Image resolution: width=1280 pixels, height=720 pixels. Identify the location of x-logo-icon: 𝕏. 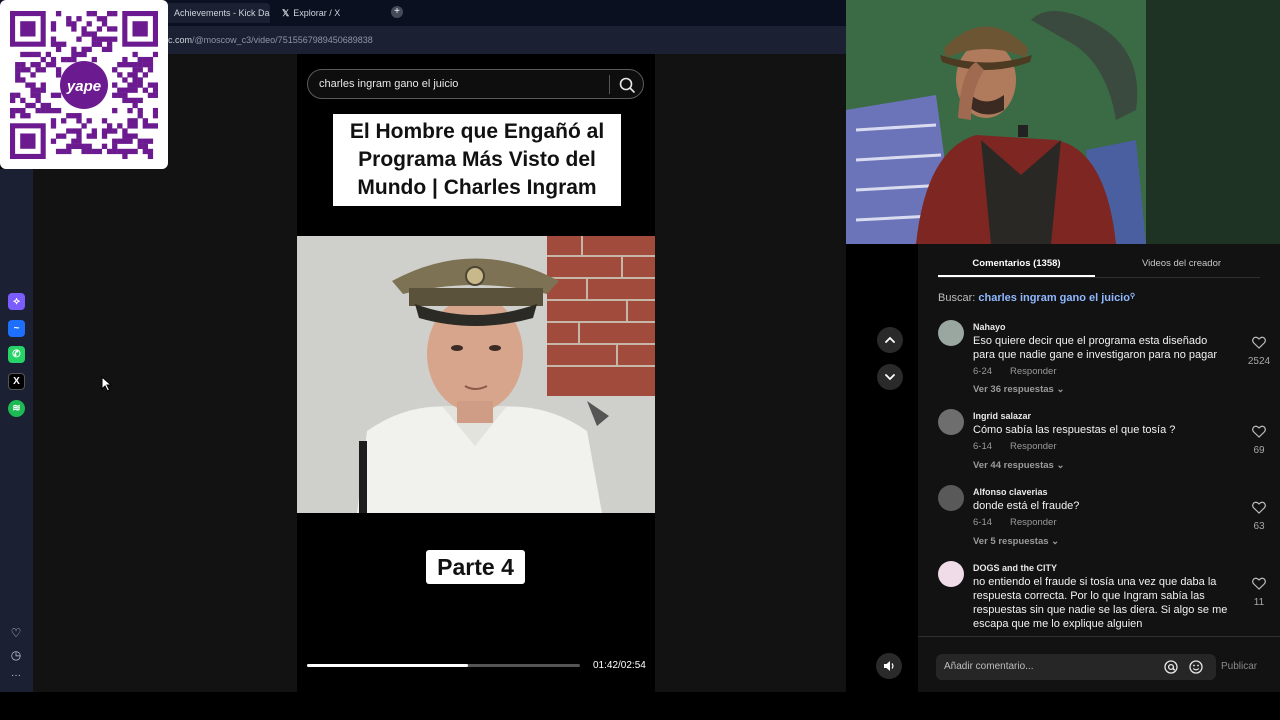
(286, 13).